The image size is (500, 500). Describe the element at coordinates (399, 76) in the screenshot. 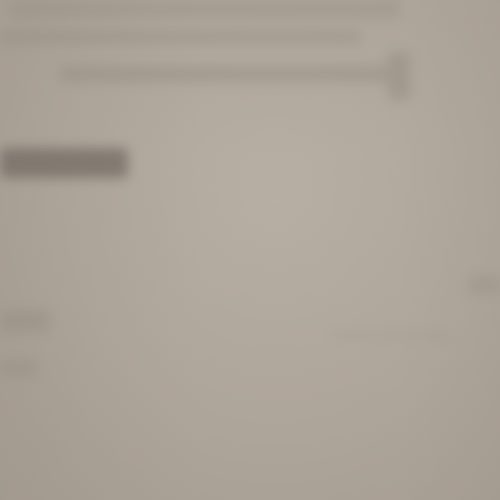

I see `blurred-bracket-mark` at that location.